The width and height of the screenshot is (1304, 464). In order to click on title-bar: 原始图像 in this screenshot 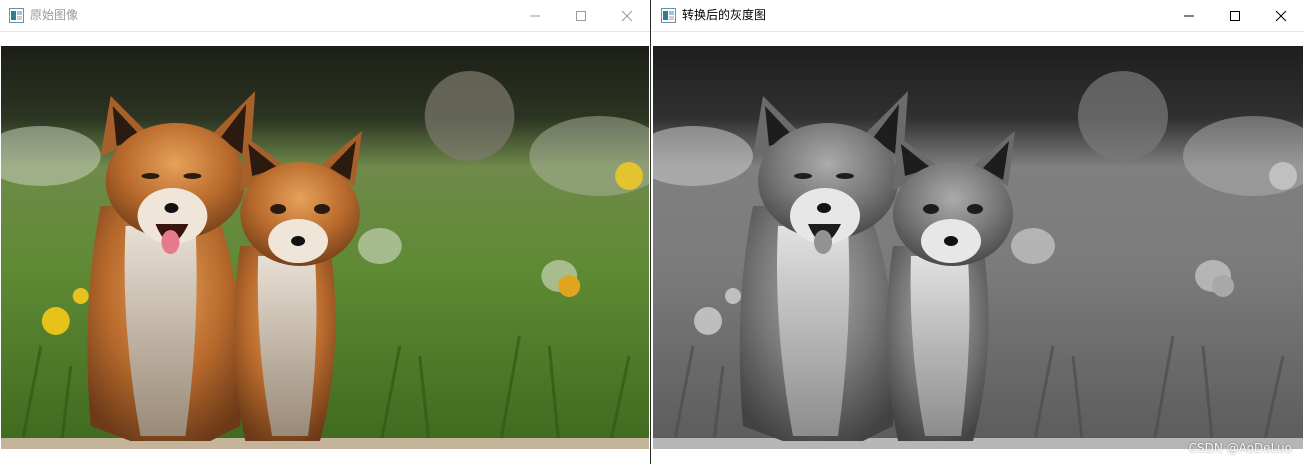, I will do `click(325, 15)`.